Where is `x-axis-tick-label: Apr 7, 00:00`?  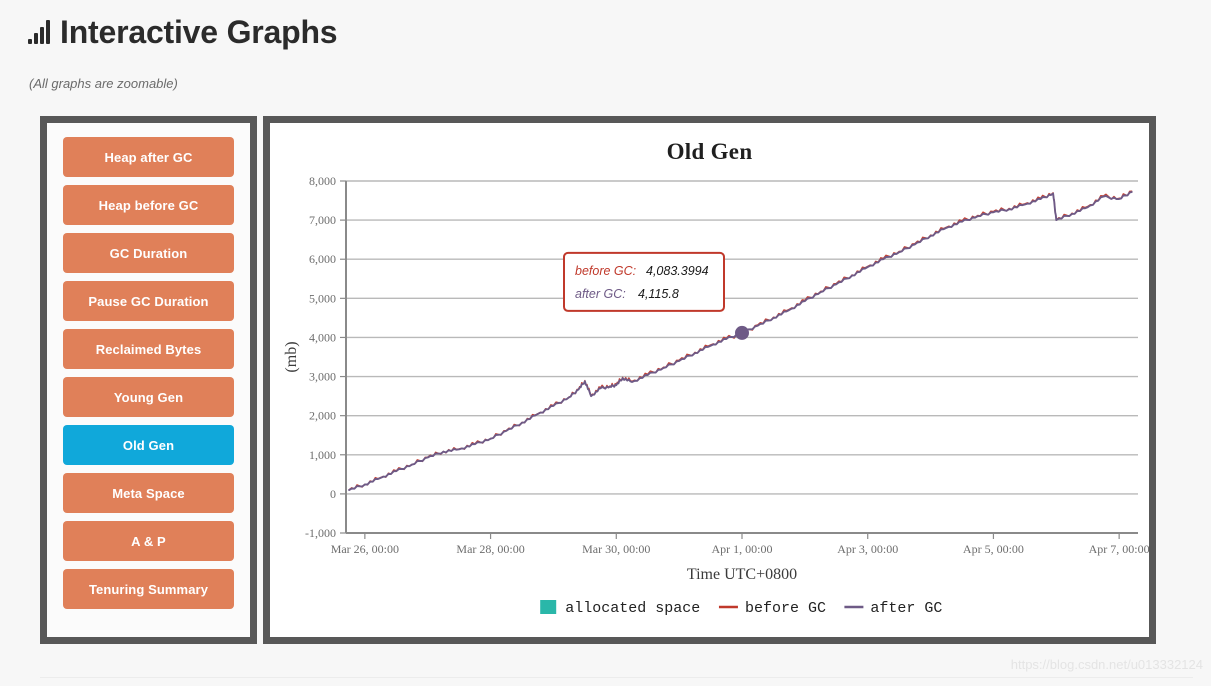
x-axis-tick-label: Apr 7, 00:00 is located at coordinates (1119, 549).